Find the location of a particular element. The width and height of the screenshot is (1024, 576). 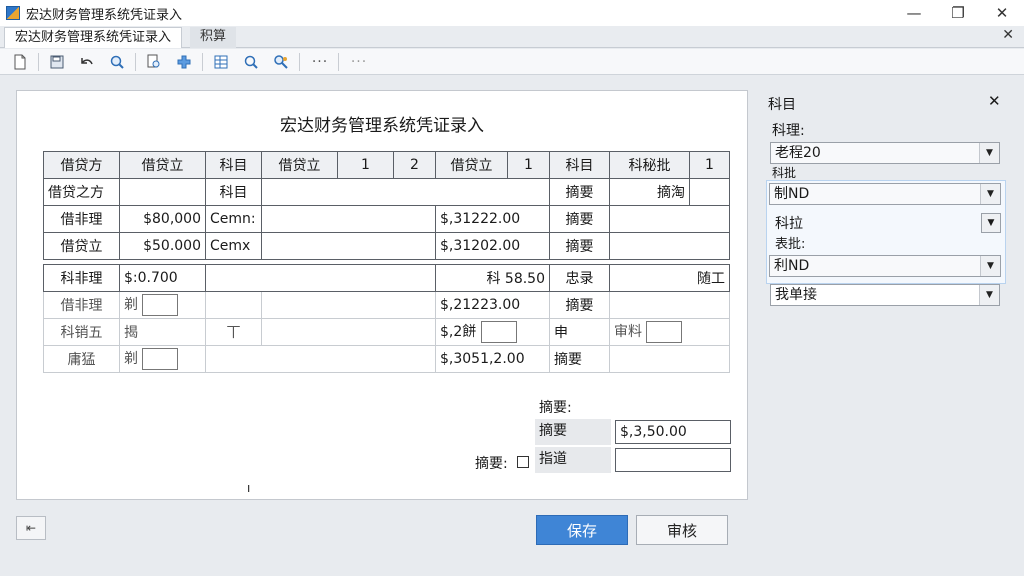

account-select-2: 制ND ▼ is located at coordinates (885, 194).